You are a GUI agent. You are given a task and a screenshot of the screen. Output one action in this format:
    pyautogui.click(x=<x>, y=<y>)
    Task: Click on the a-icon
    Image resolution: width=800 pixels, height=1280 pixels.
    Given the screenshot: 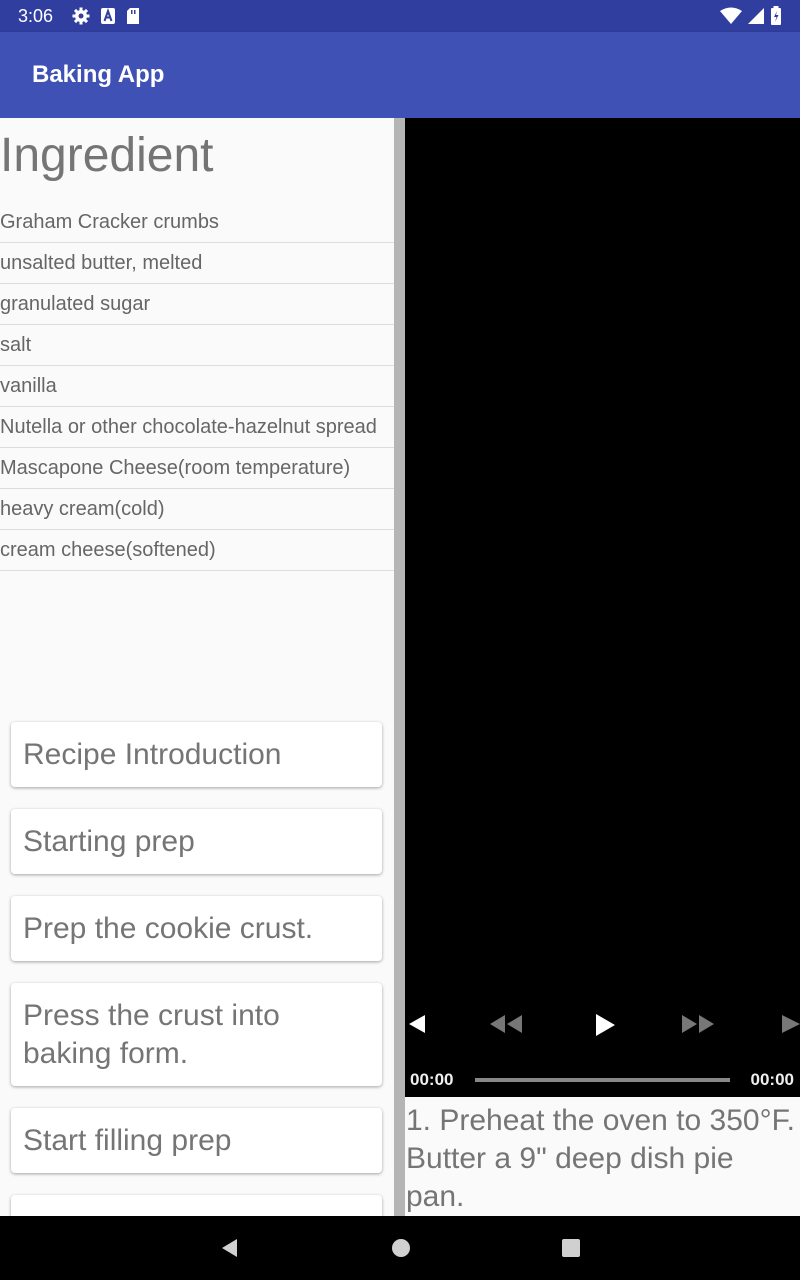 What is the action you would take?
    pyautogui.click(x=108, y=15)
    